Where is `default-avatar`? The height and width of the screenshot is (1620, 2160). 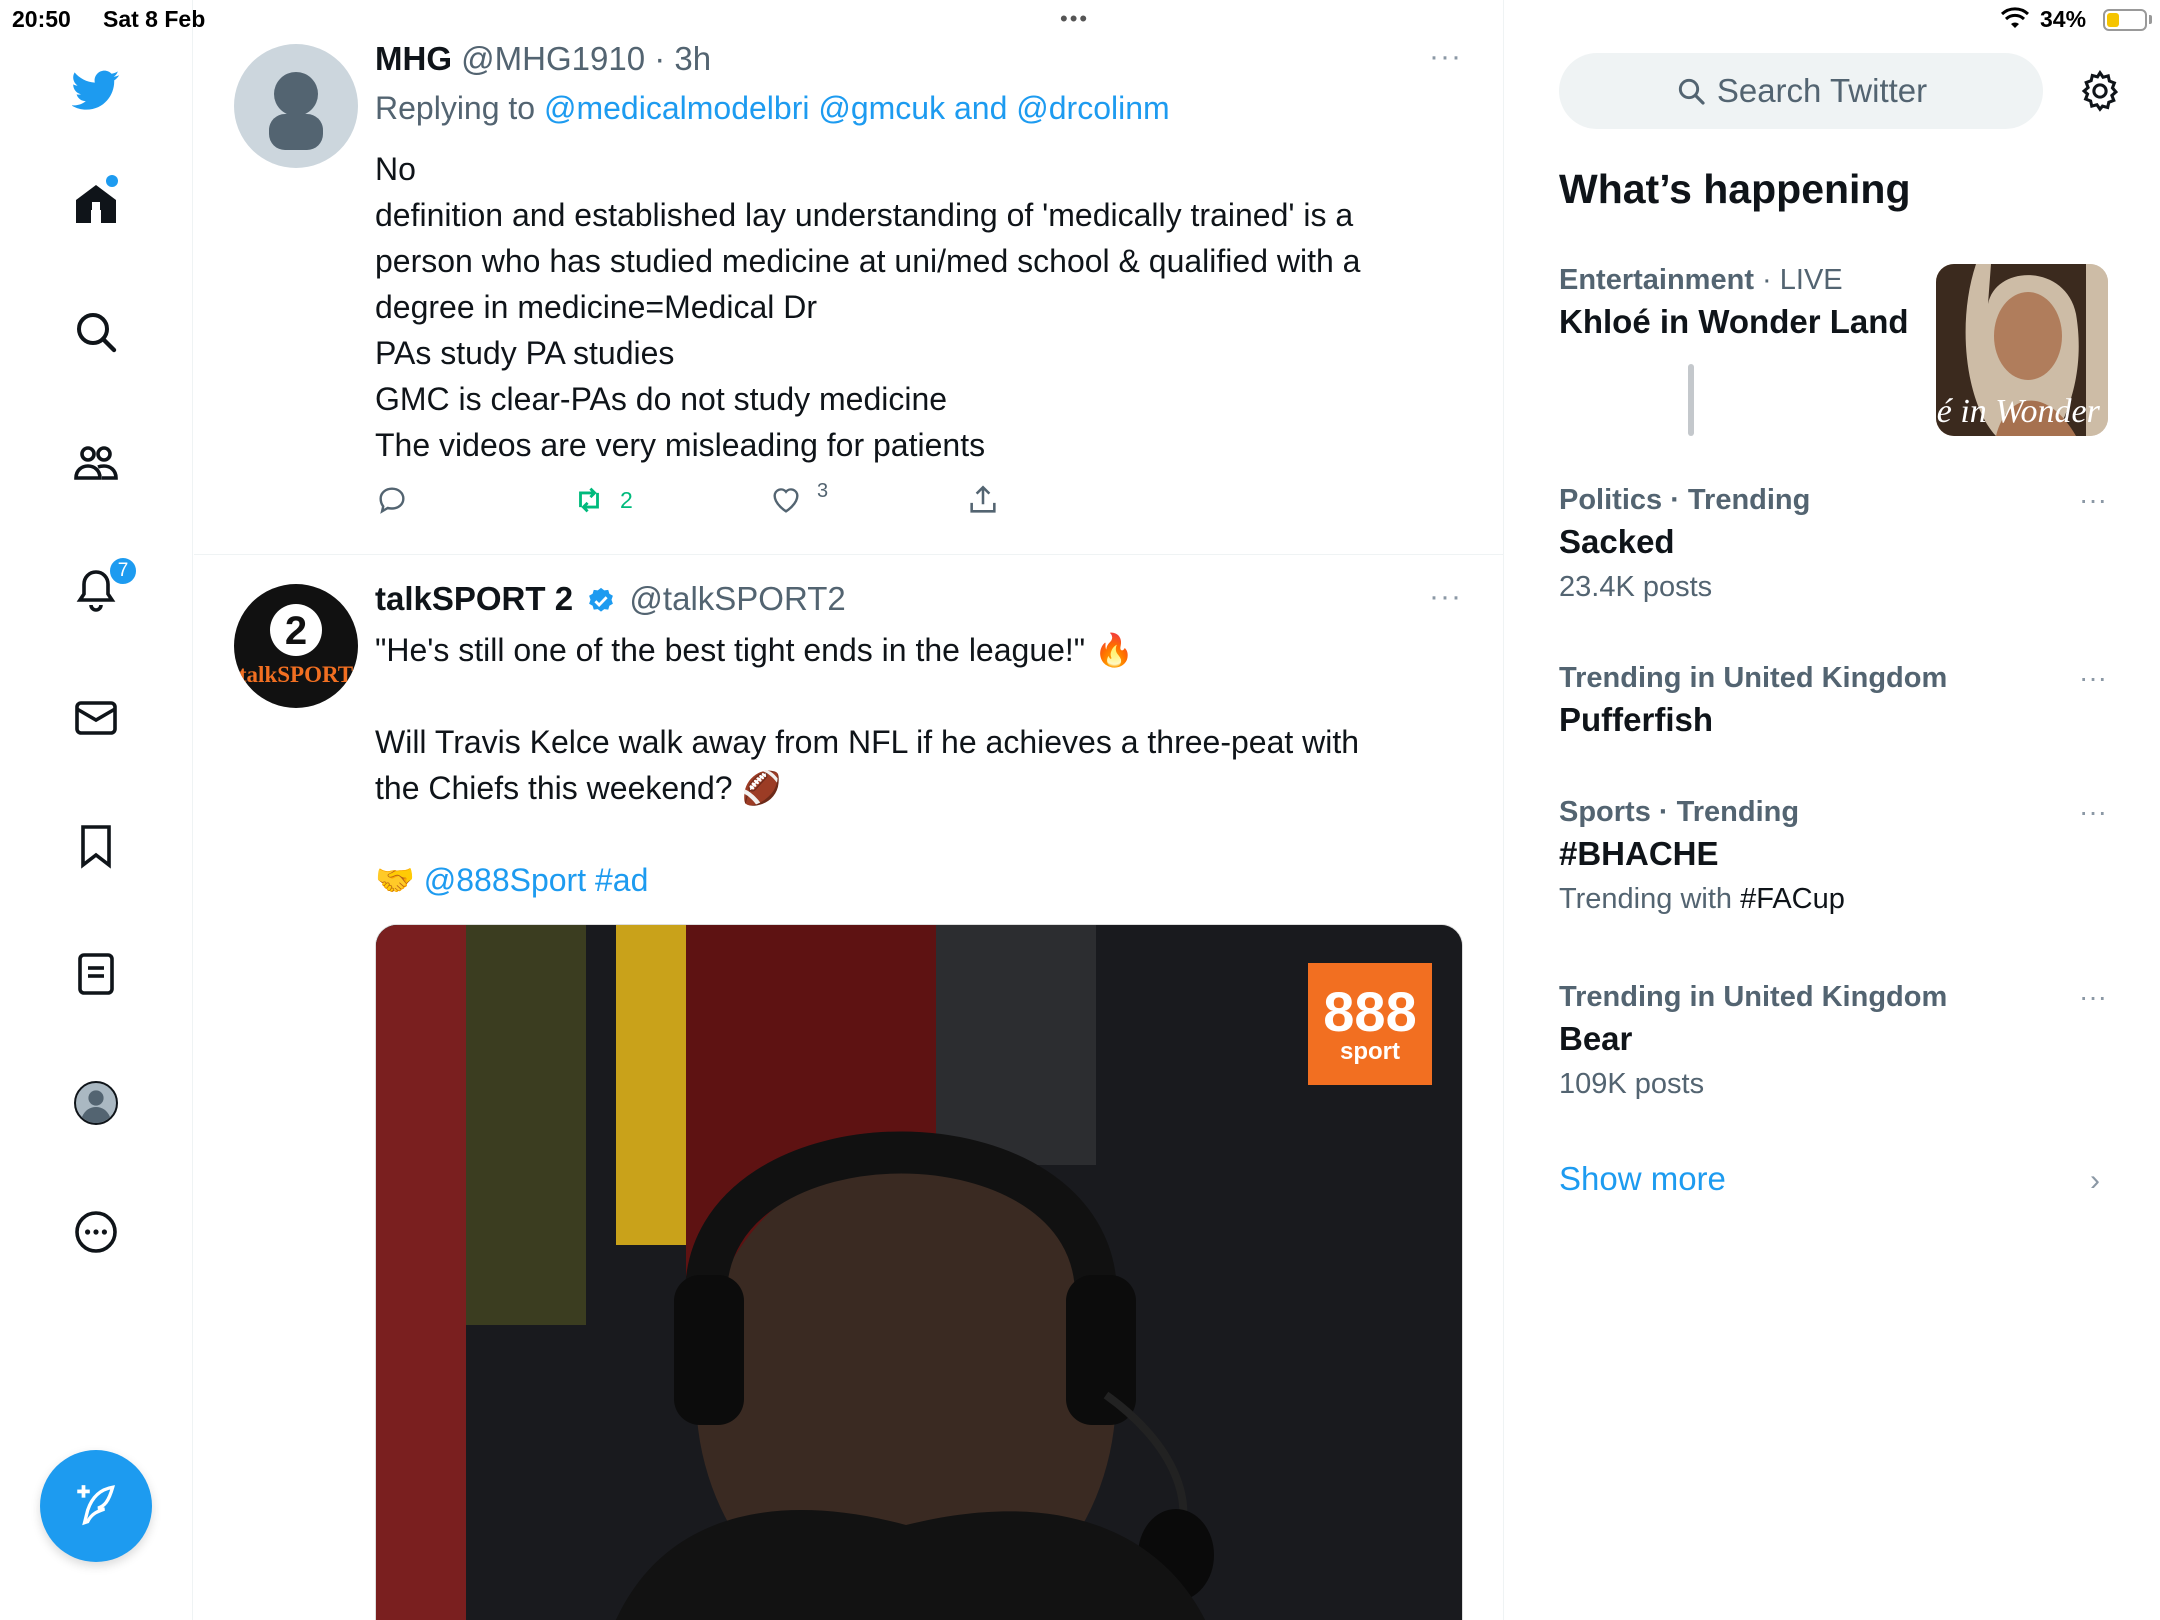 default-avatar is located at coordinates (296, 106).